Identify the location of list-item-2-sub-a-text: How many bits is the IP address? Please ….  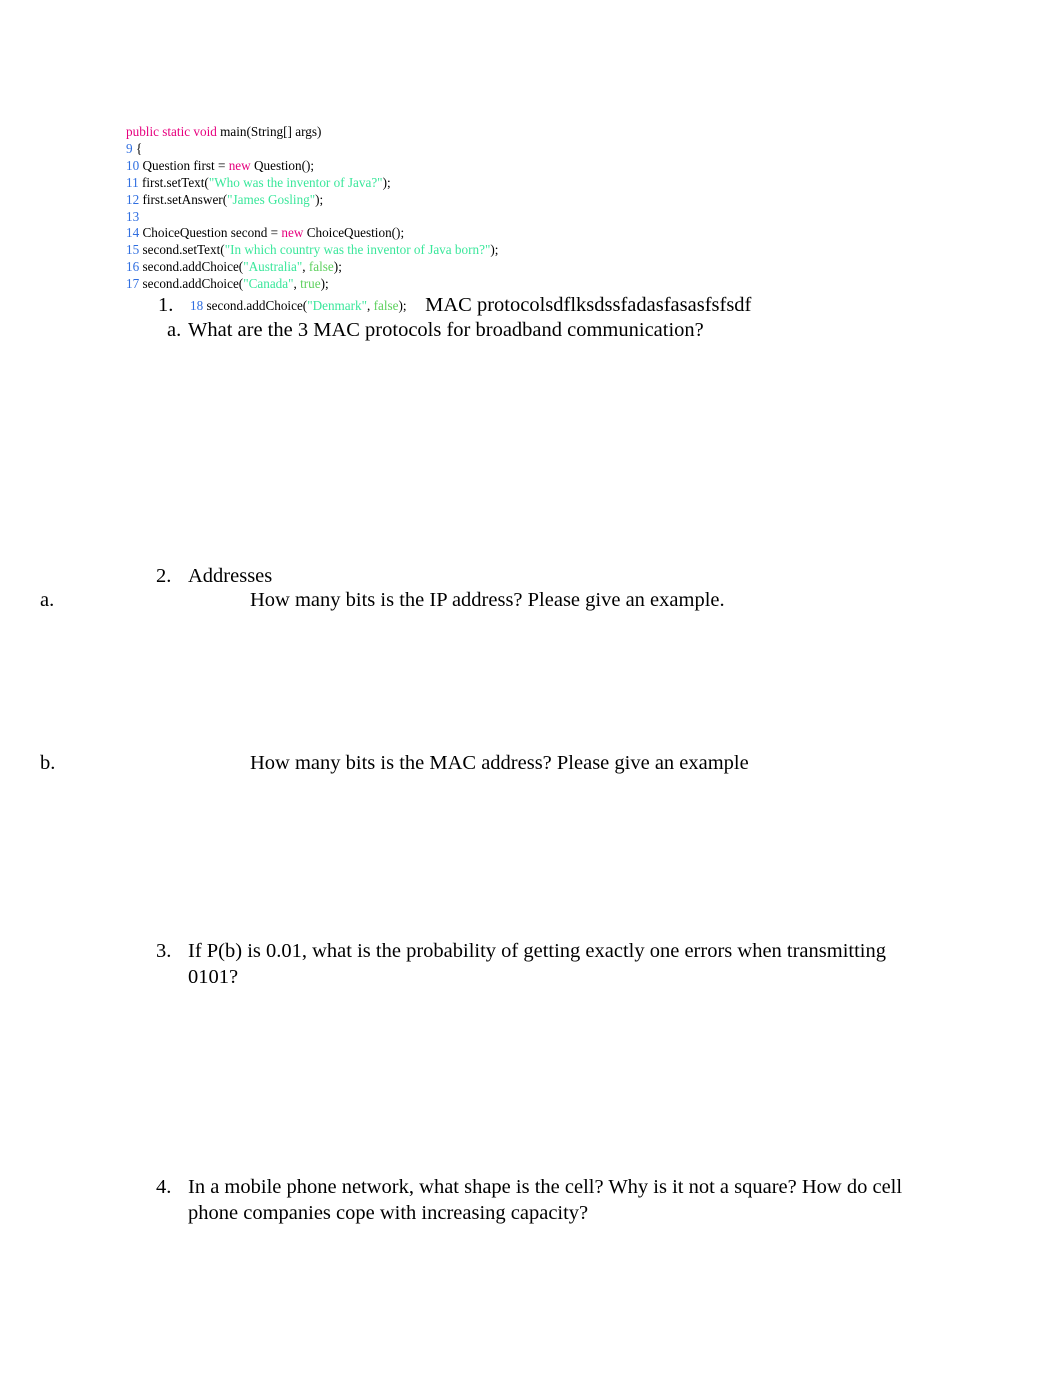
(487, 600).